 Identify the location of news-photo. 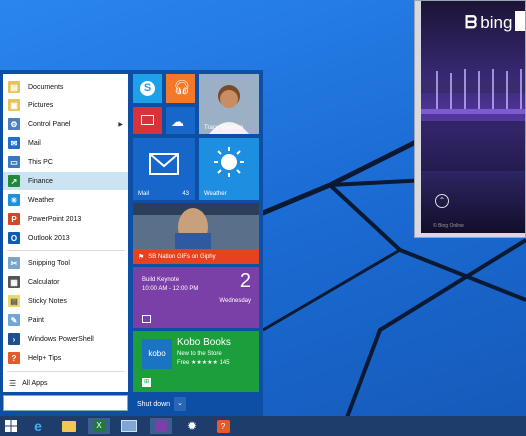
(196, 226).